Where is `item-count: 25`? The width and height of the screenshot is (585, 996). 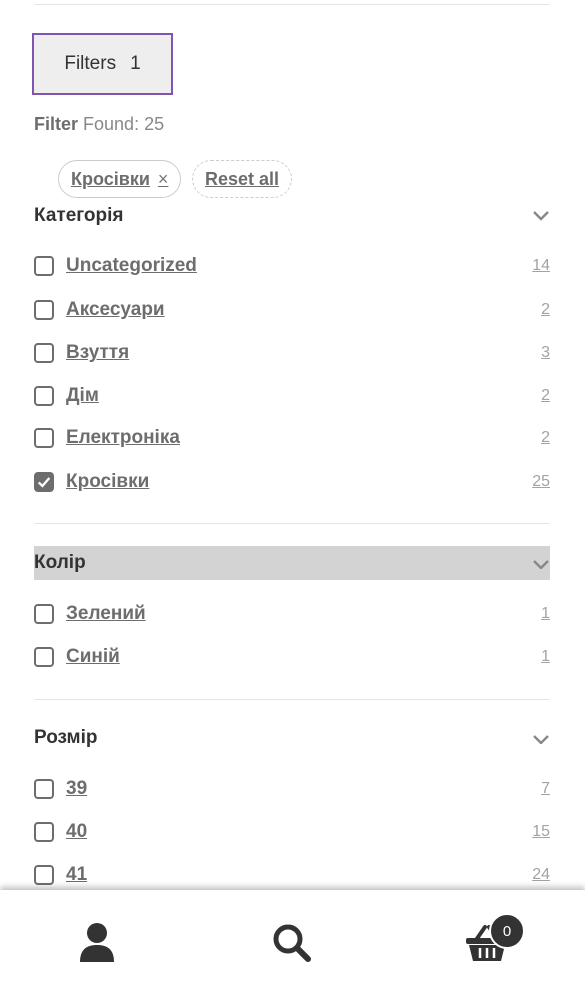 item-count: 25 is located at coordinates (541, 481).